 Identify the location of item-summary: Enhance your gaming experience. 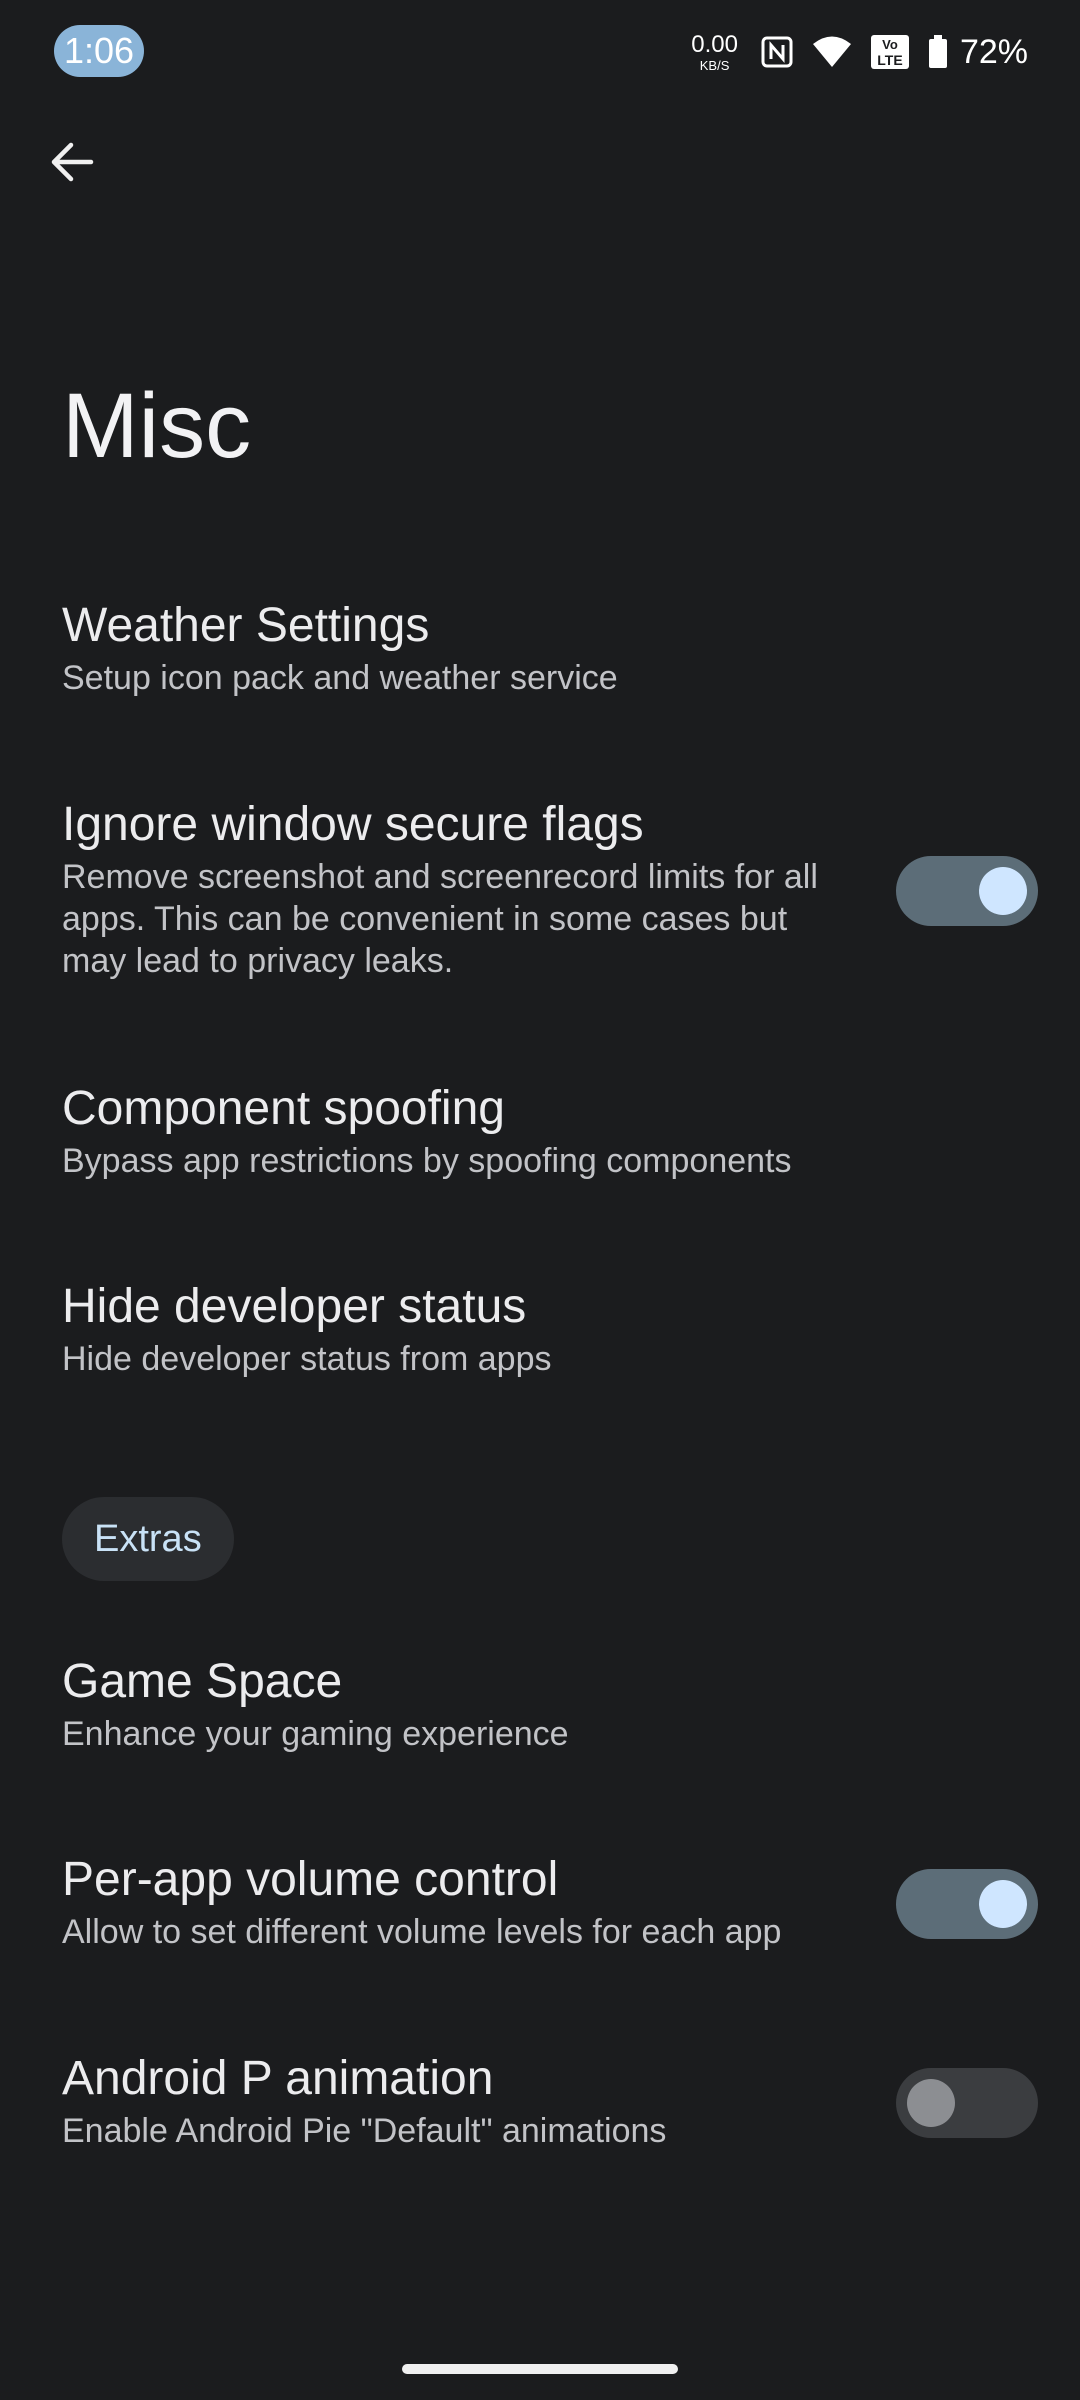
(315, 1734).